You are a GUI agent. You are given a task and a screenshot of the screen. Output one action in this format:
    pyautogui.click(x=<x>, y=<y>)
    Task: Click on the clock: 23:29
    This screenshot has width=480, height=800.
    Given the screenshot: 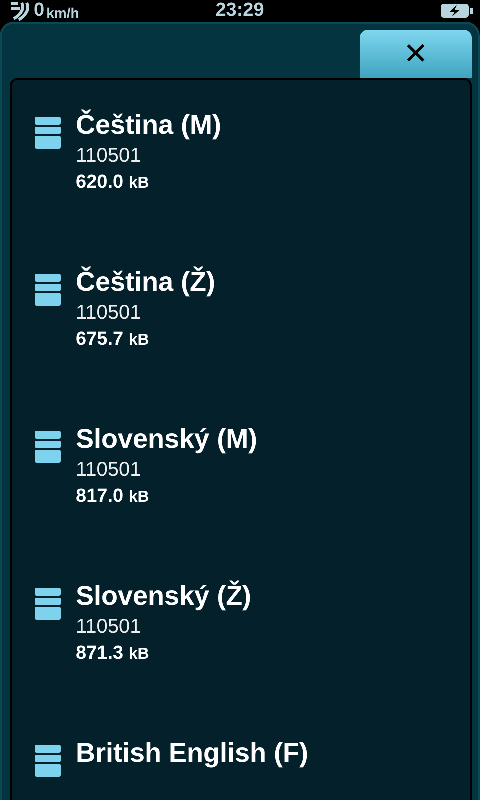 What is the action you would take?
    pyautogui.click(x=240, y=11)
    